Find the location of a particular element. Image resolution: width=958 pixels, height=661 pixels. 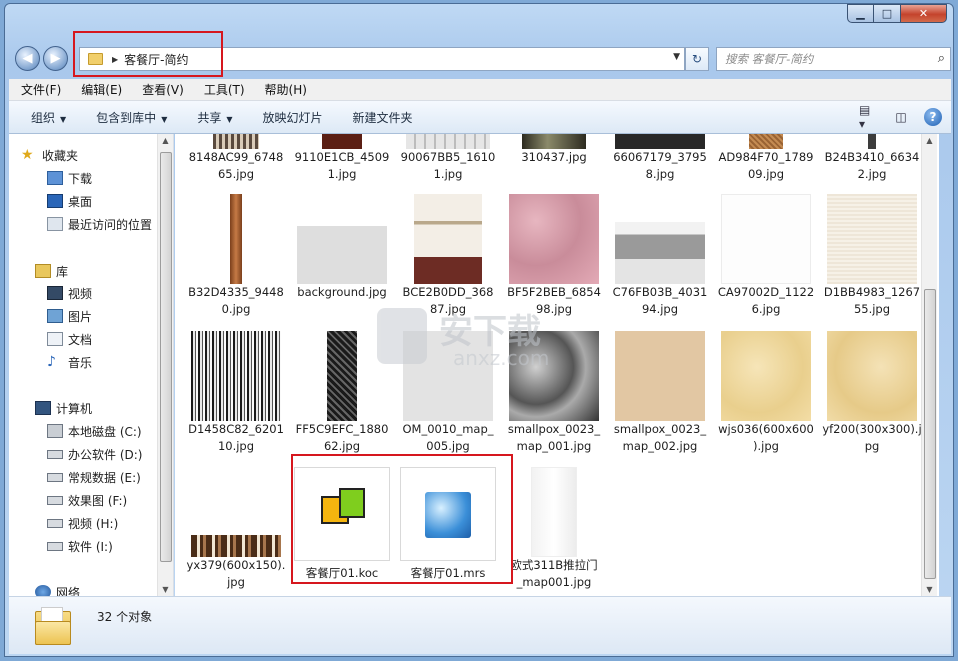

caption-buttons: ▁ □ ✕ is located at coordinates (897, 13).